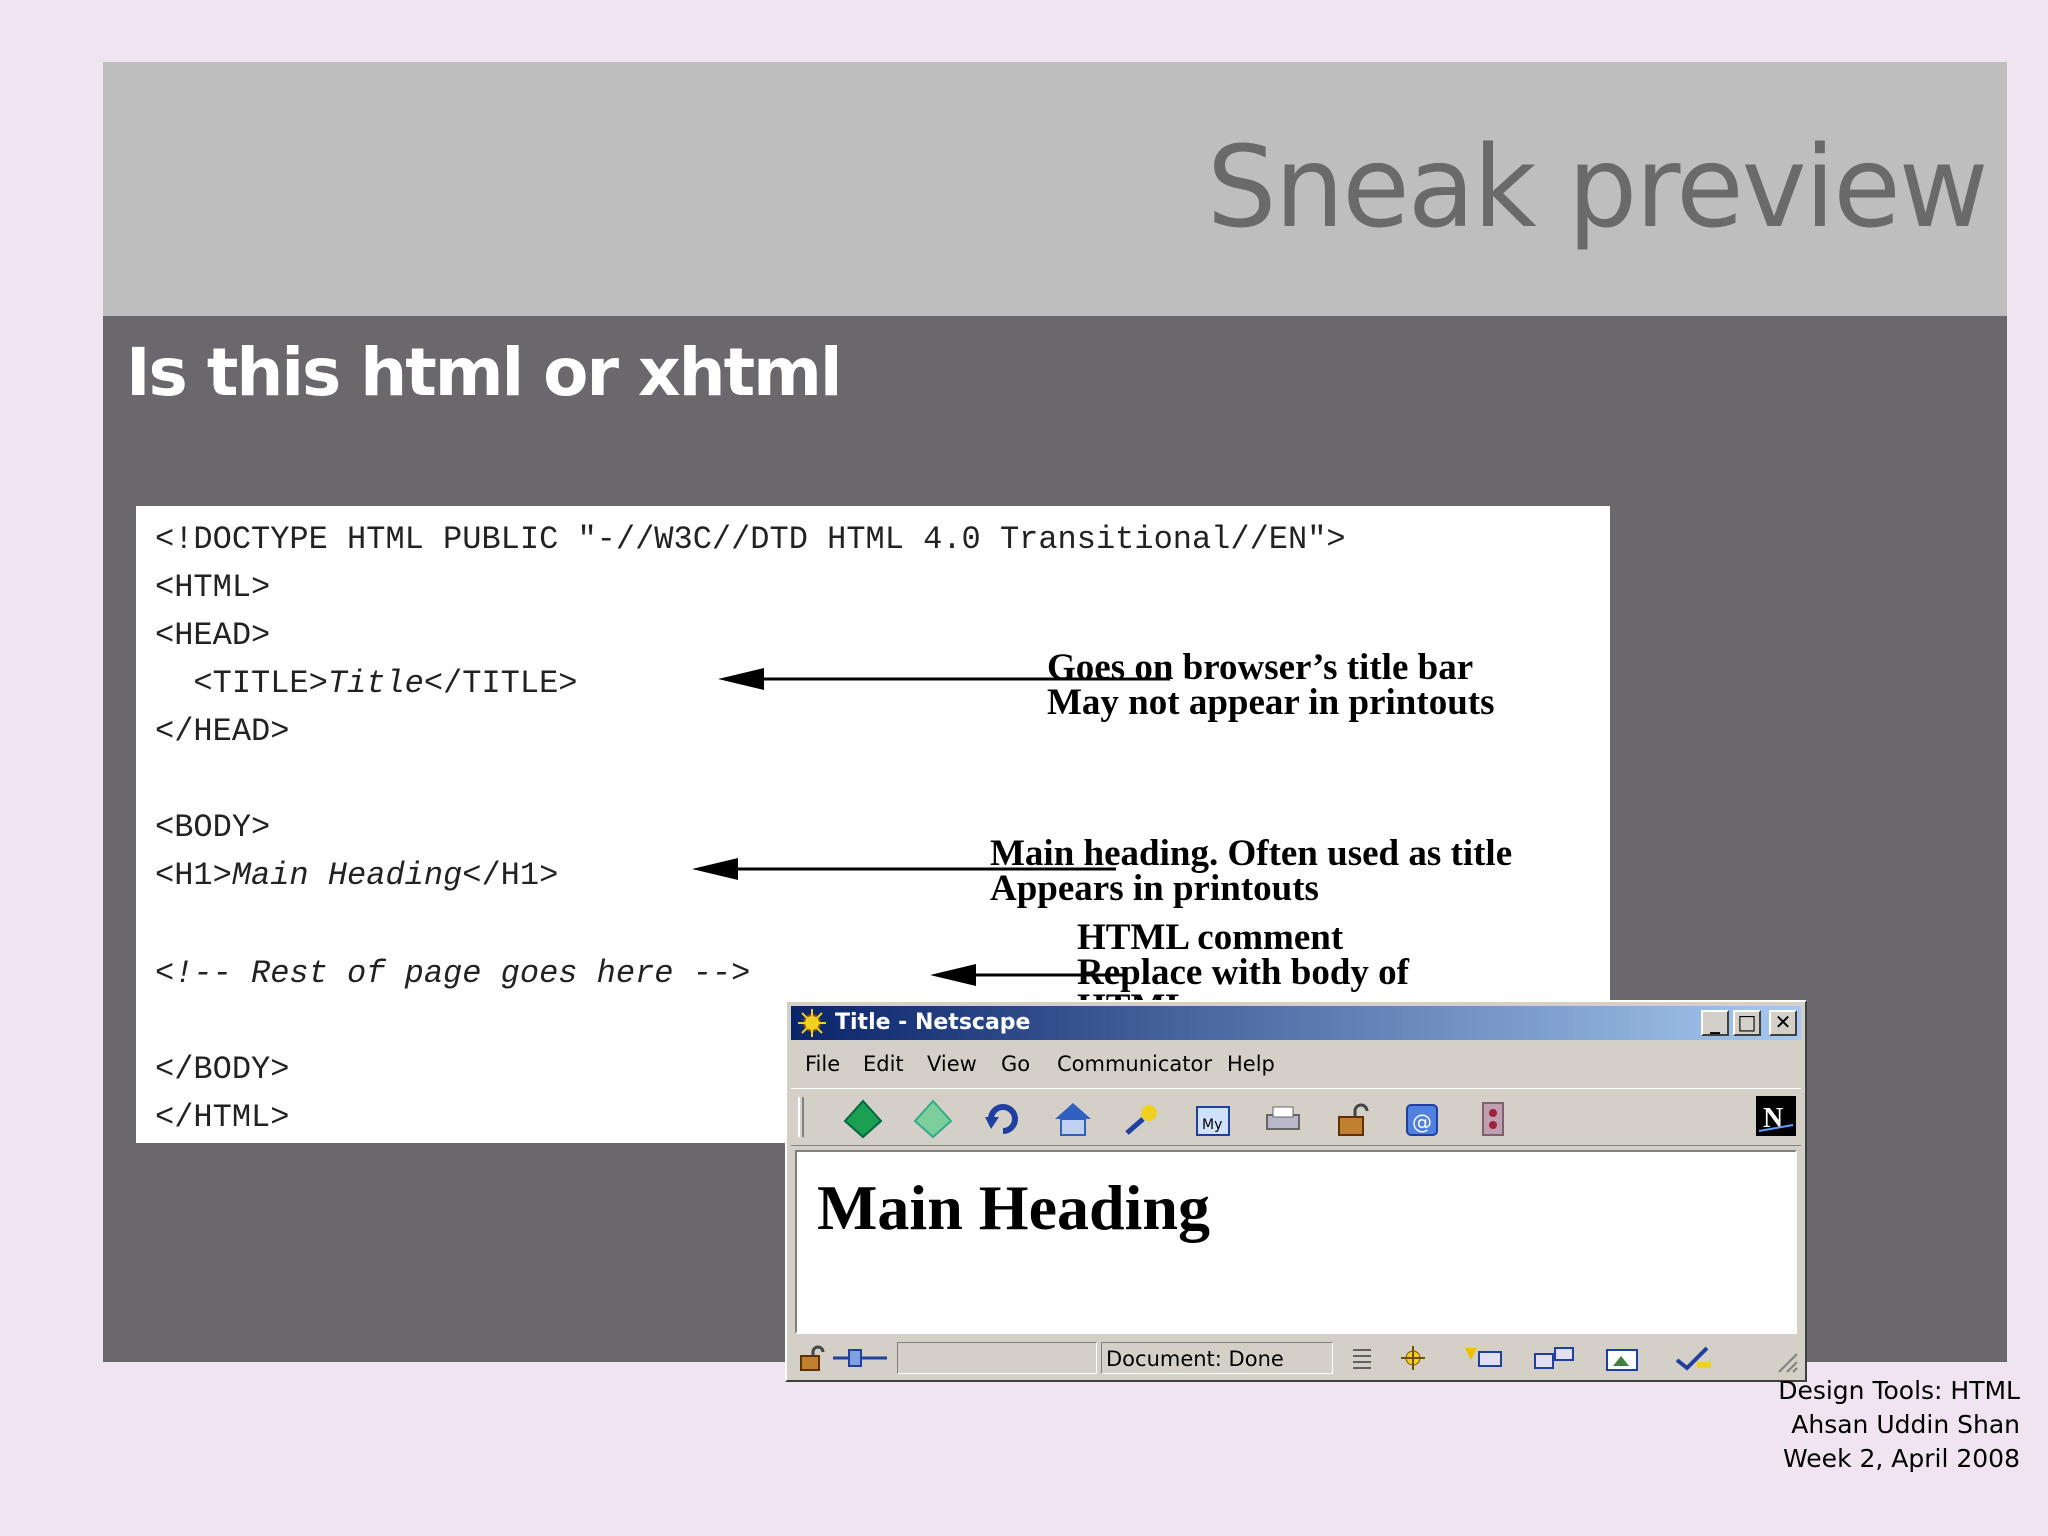  What do you see at coordinates (1015, 1064) in the screenshot?
I see `menu-go: Go` at bounding box center [1015, 1064].